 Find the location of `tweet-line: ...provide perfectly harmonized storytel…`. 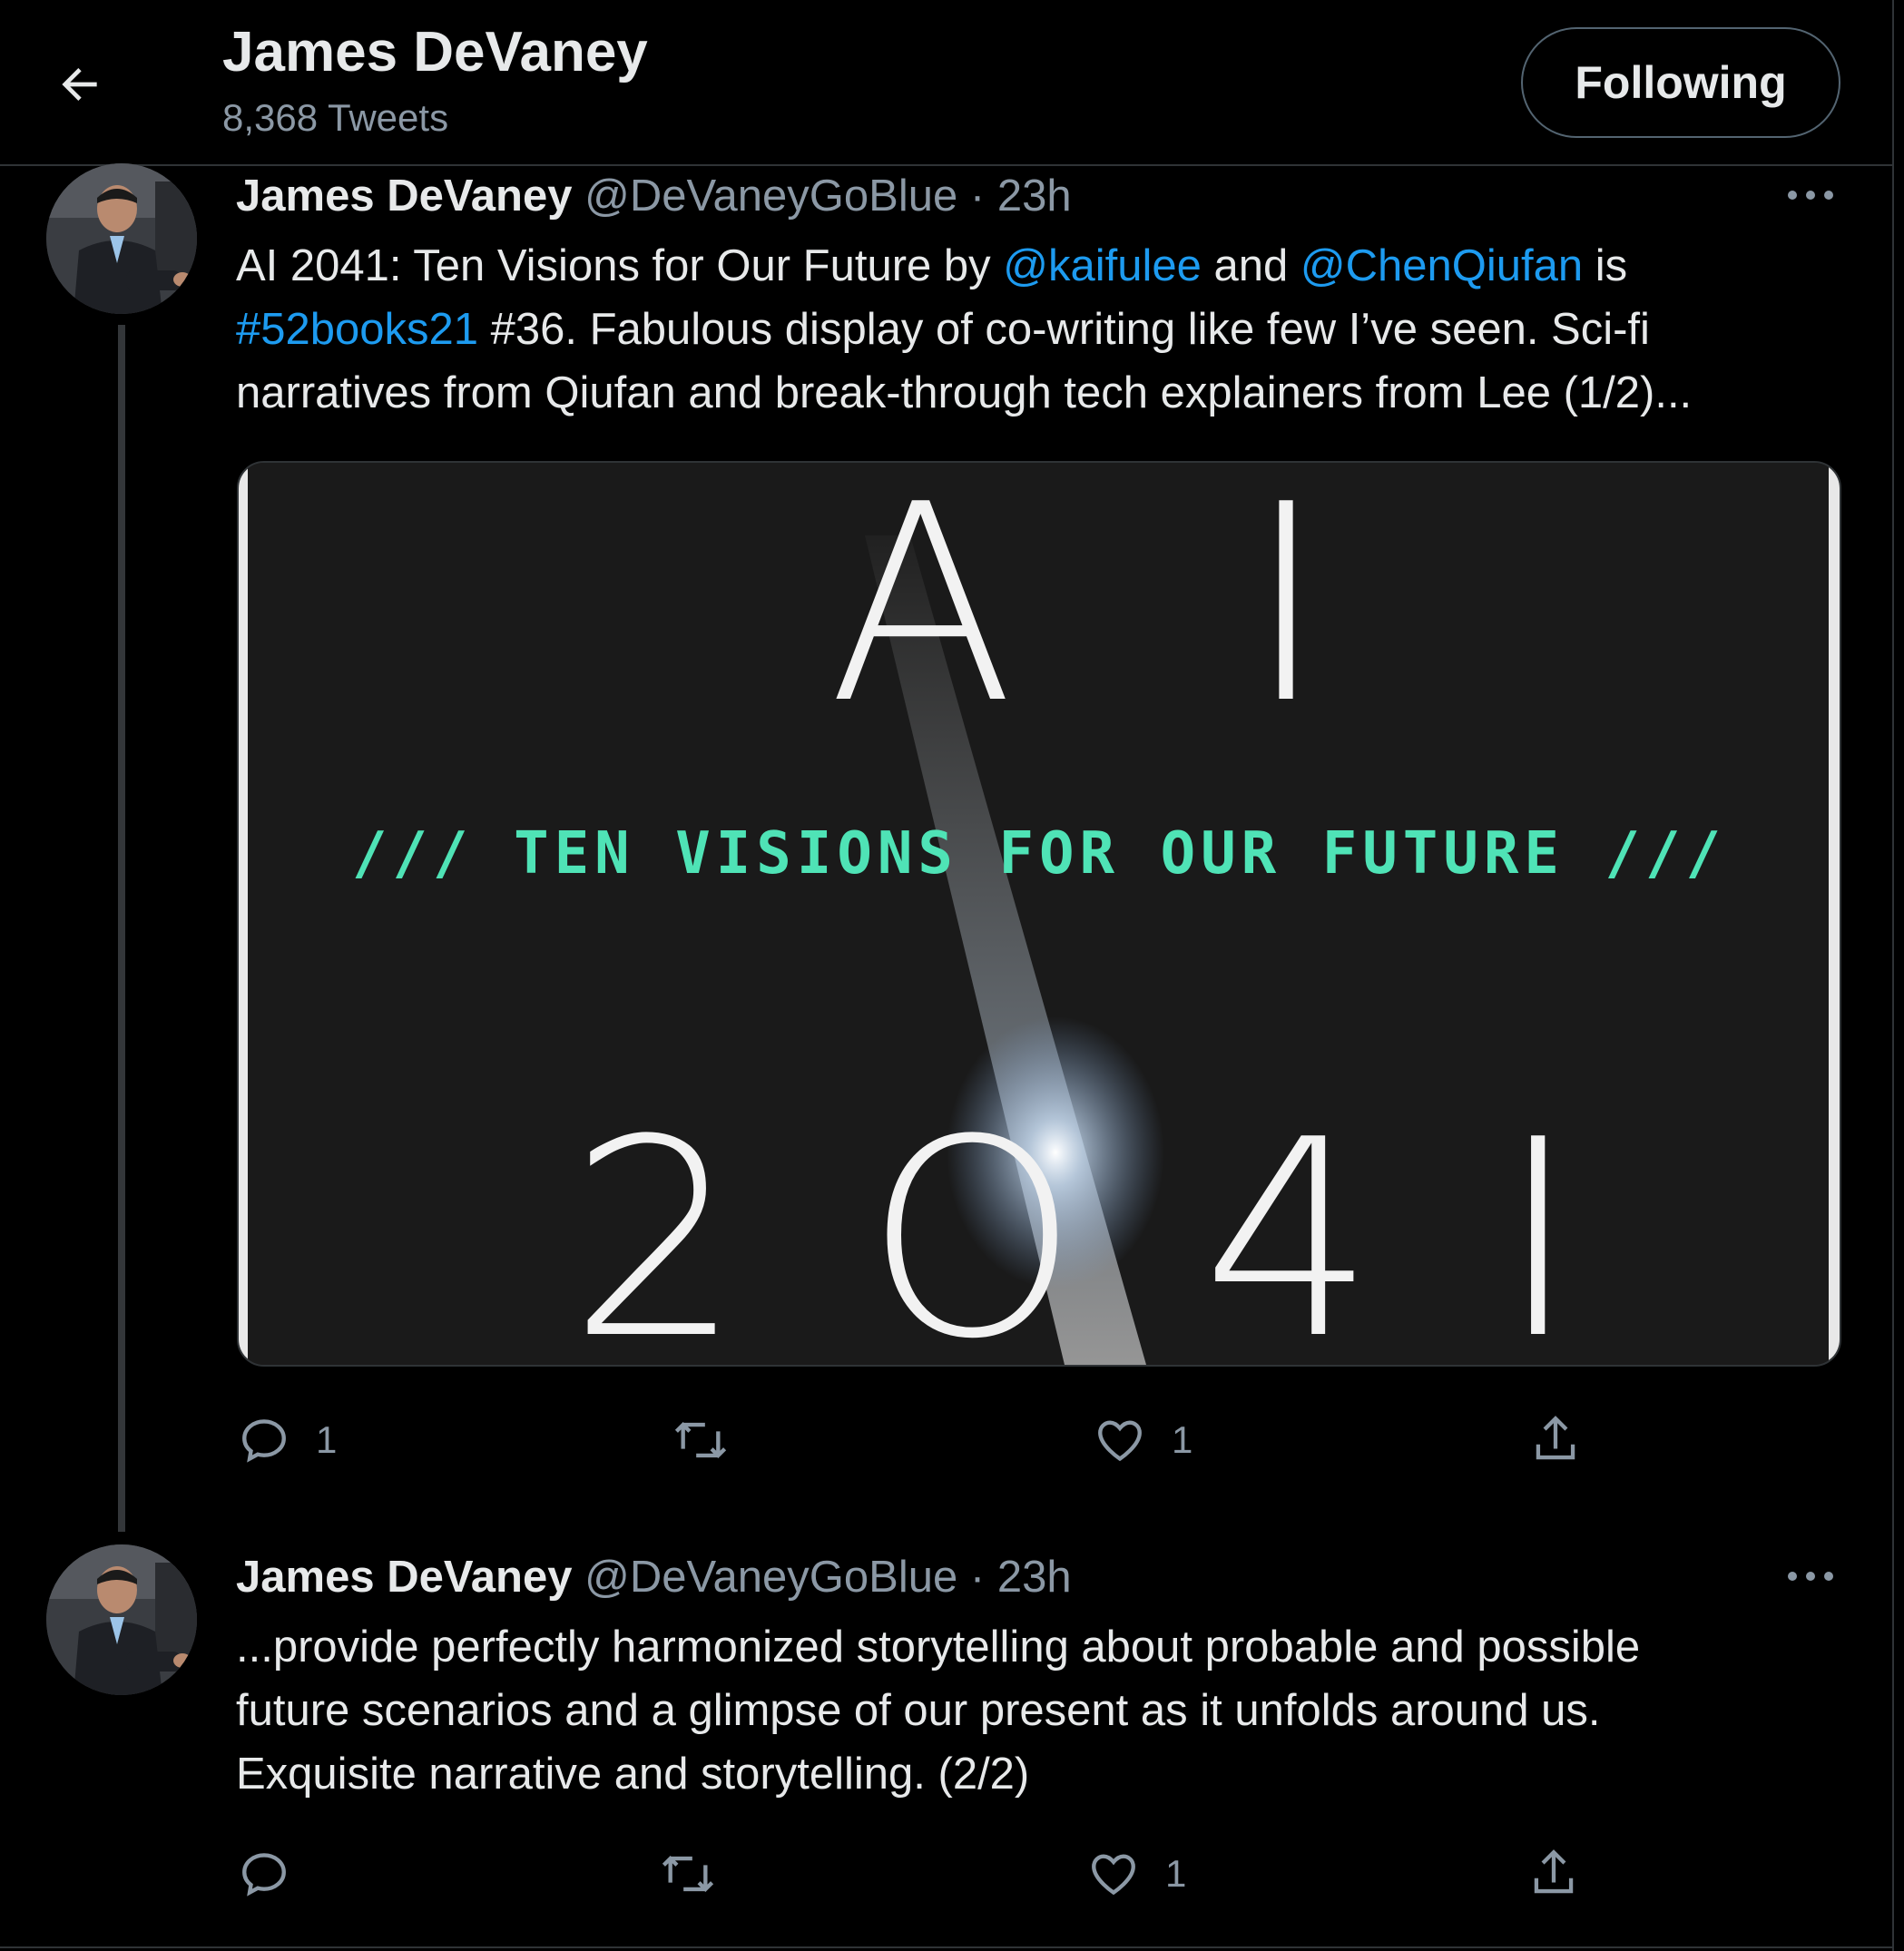

tweet-line: ...provide perfectly harmonized storytel… is located at coordinates (939, 1648).